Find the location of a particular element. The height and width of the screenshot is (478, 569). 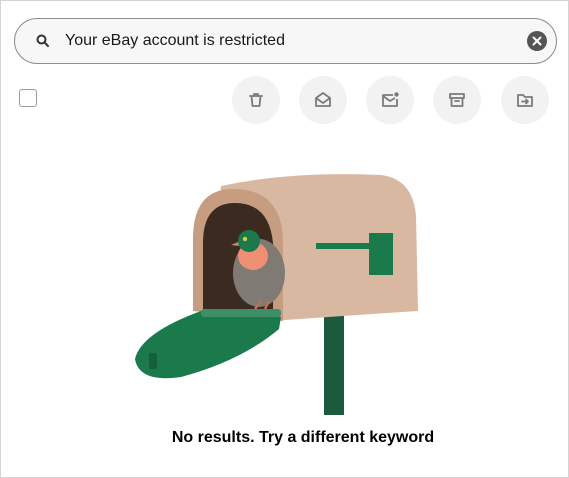

archive-button is located at coordinates (457, 100).